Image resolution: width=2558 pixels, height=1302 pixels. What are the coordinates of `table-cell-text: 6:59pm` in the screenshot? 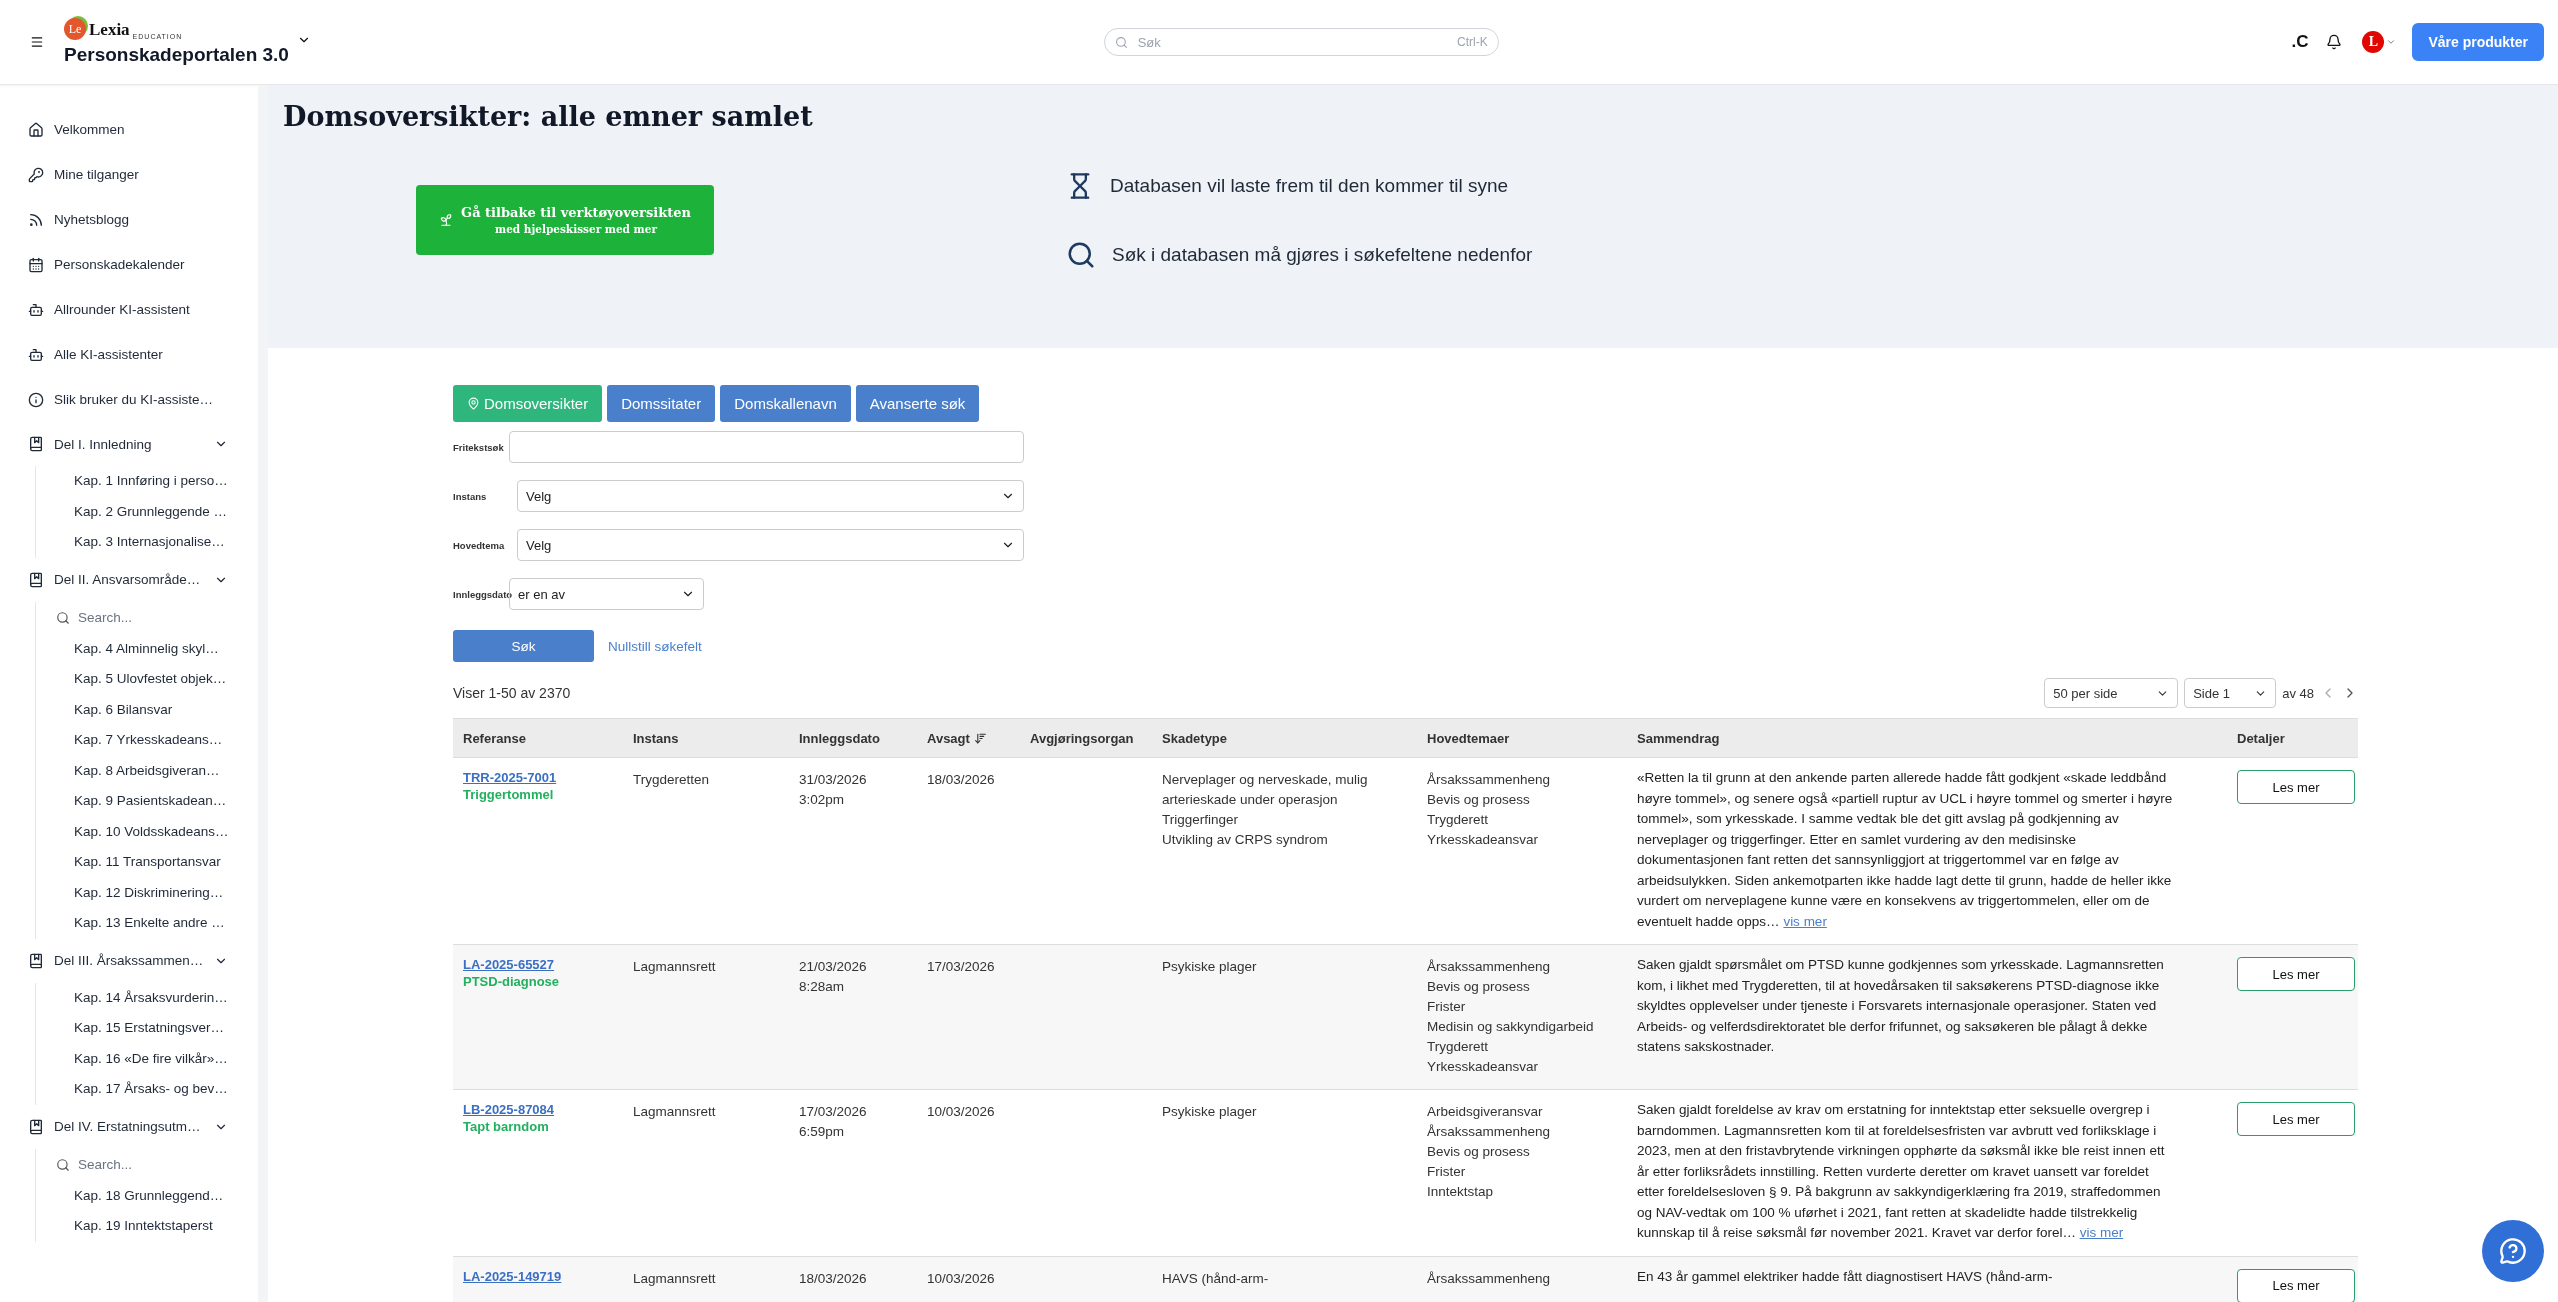 It's located at (822, 1132).